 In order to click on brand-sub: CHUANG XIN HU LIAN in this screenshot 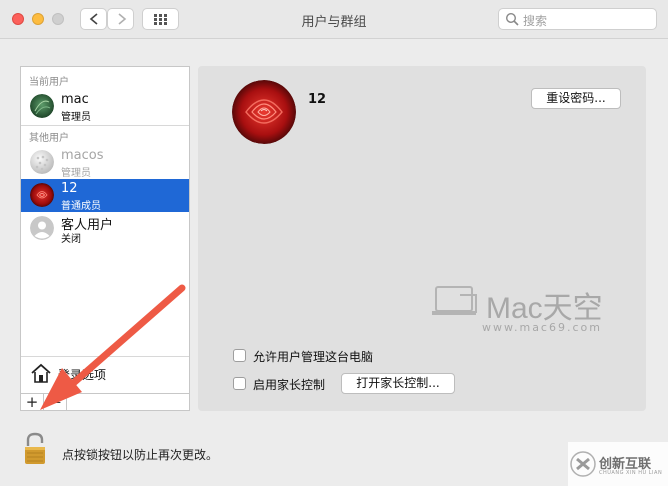, I will do `click(631, 473)`.